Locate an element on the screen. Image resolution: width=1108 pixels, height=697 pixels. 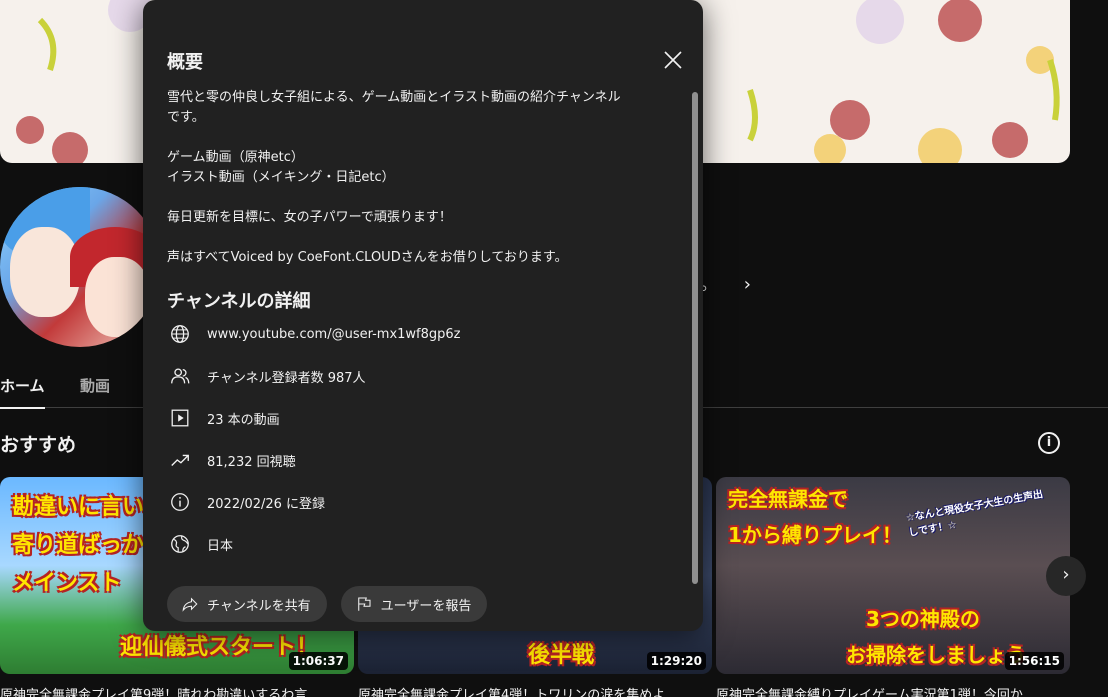
description-line: 雪代と零の仲良し女子組による、ゲーム動画とイラスト動画の紹介チャンネル is located at coordinates (394, 97).